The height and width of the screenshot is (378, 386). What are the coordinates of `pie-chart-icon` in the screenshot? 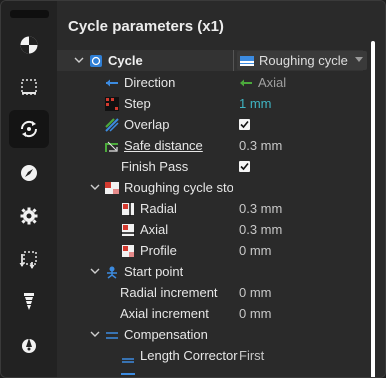 It's located at (29, 45).